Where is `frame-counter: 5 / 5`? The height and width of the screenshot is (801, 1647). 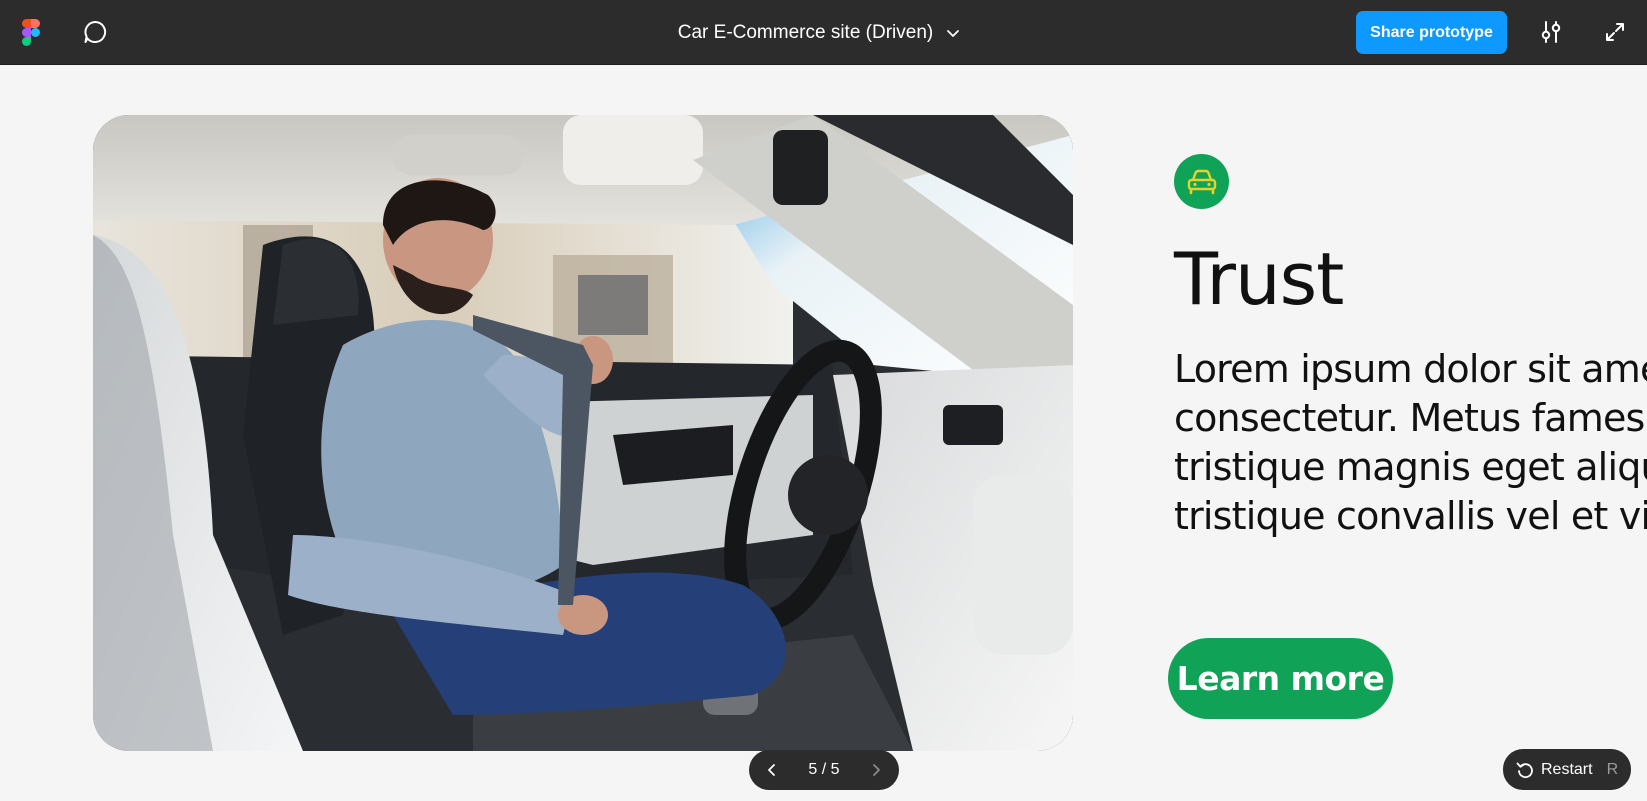
frame-counter: 5 / 5 is located at coordinates (824, 769).